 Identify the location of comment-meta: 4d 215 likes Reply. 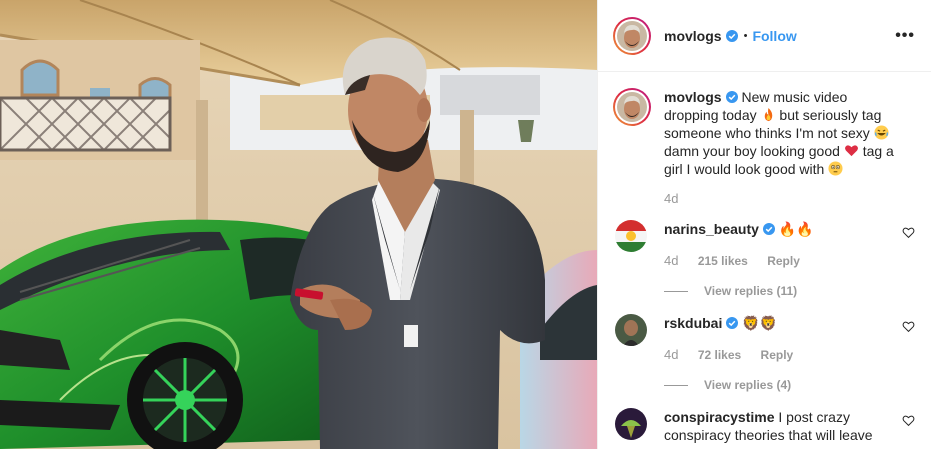
(778, 261).